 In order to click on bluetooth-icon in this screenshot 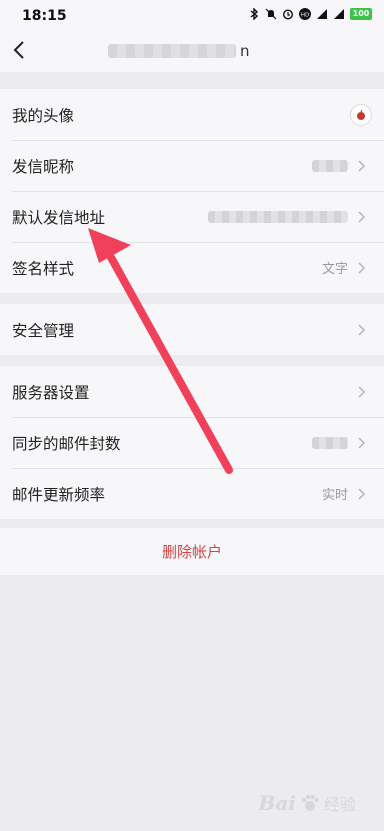, I will do `click(254, 14)`.